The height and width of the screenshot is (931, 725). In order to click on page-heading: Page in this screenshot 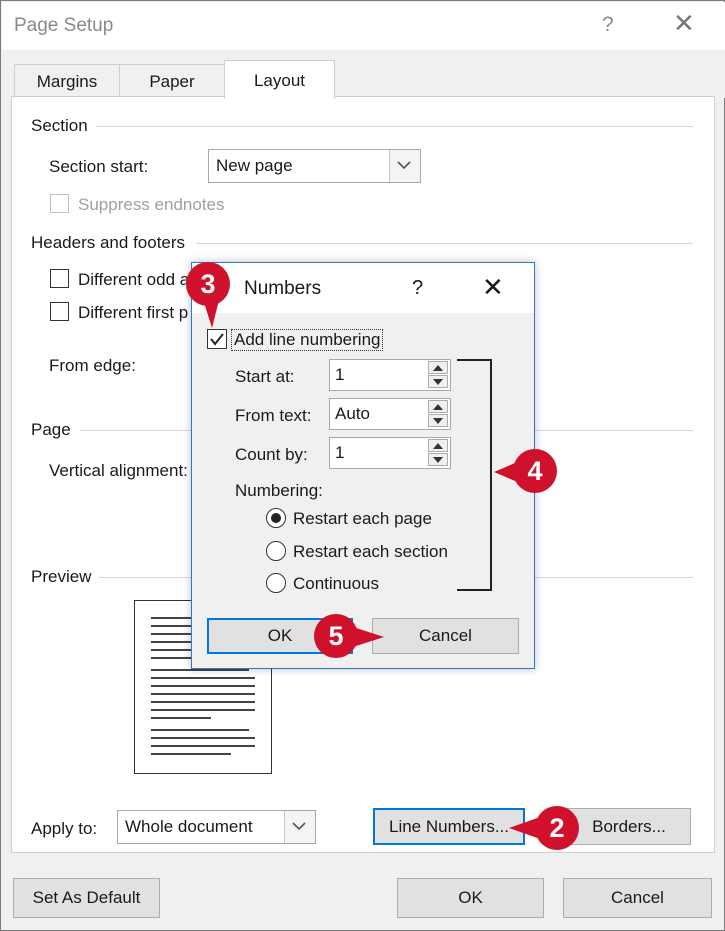, I will do `click(55, 430)`.